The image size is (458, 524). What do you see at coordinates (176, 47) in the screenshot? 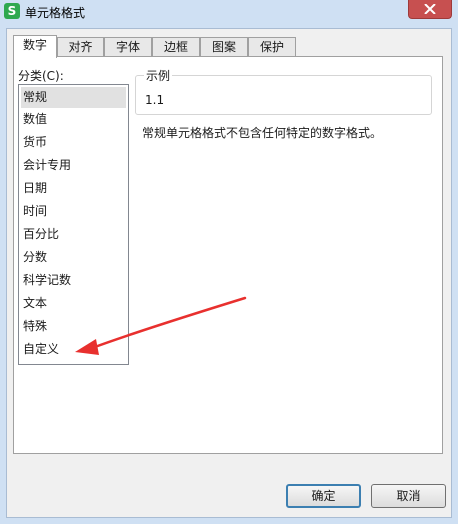
I see `tab-border: 边框` at bounding box center [176, 47].